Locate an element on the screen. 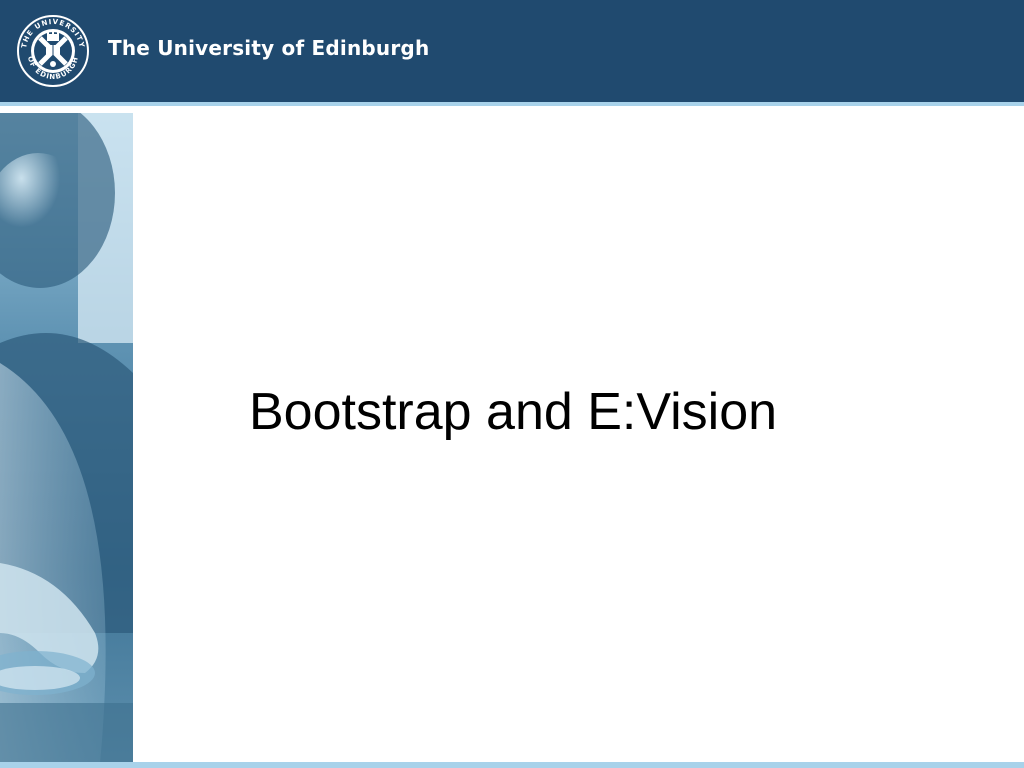 This screenshot has width=1024, height=768. header-accent-rule is located at coordinates (512, 104).